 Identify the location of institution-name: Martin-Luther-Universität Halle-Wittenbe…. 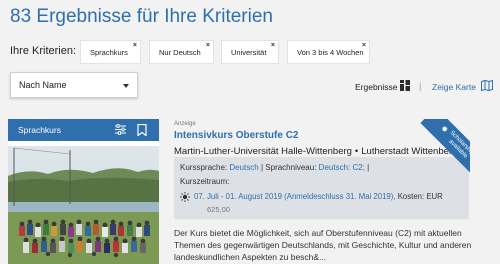
(263, 151).